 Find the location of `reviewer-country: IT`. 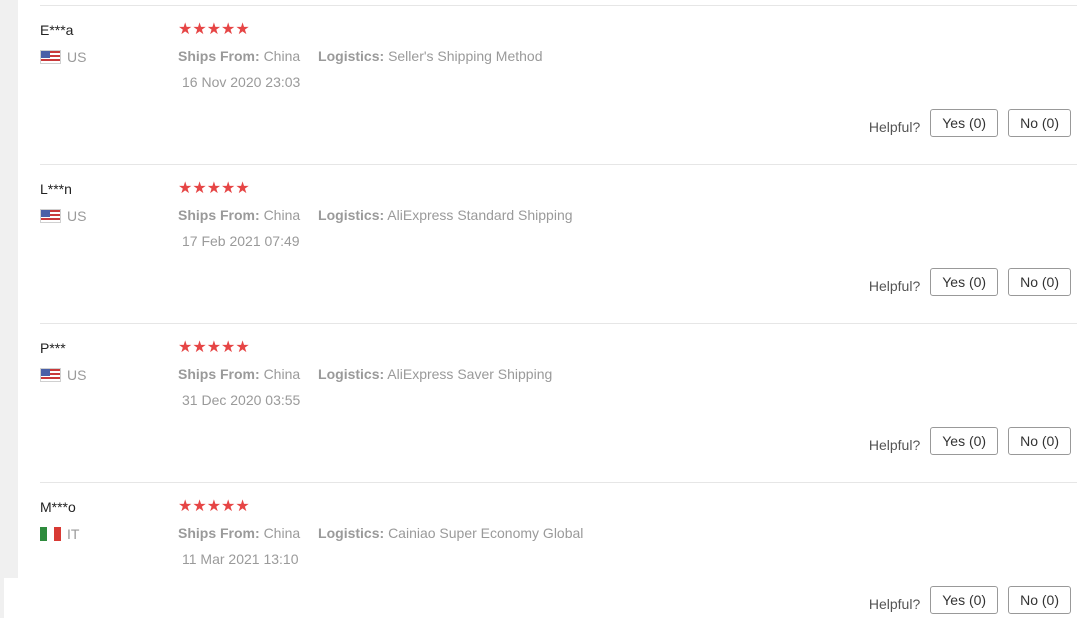

reviewer-country: IT is located at coordinates (59, 534).